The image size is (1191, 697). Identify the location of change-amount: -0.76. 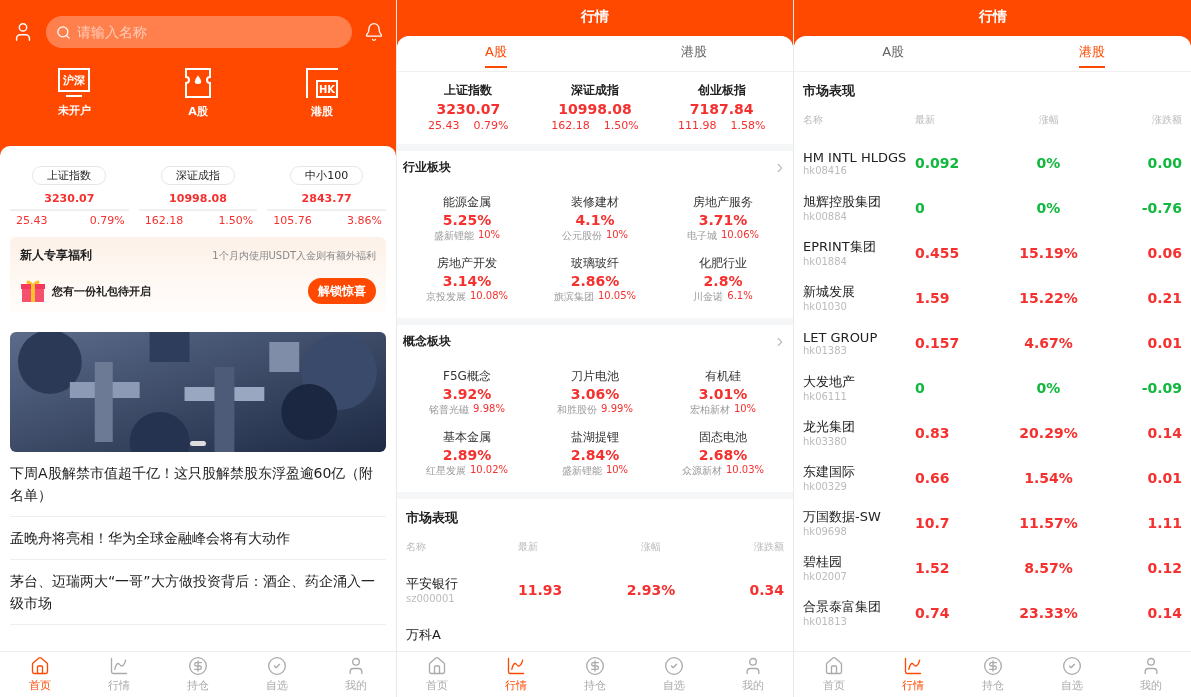
(1161, 207).